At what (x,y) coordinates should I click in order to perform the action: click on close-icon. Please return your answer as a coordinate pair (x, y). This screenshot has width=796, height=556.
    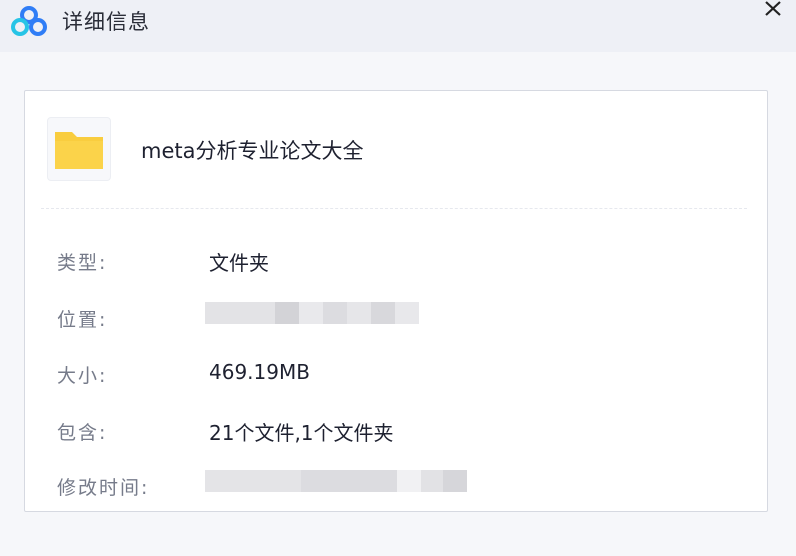
    Looking at the image, I should click on (773, 11).